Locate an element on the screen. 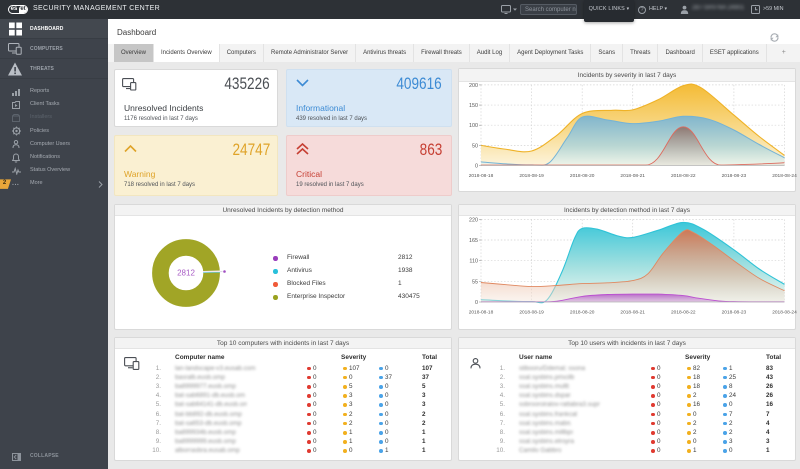  svg-text: 200 is located at coordinates (473, 85).